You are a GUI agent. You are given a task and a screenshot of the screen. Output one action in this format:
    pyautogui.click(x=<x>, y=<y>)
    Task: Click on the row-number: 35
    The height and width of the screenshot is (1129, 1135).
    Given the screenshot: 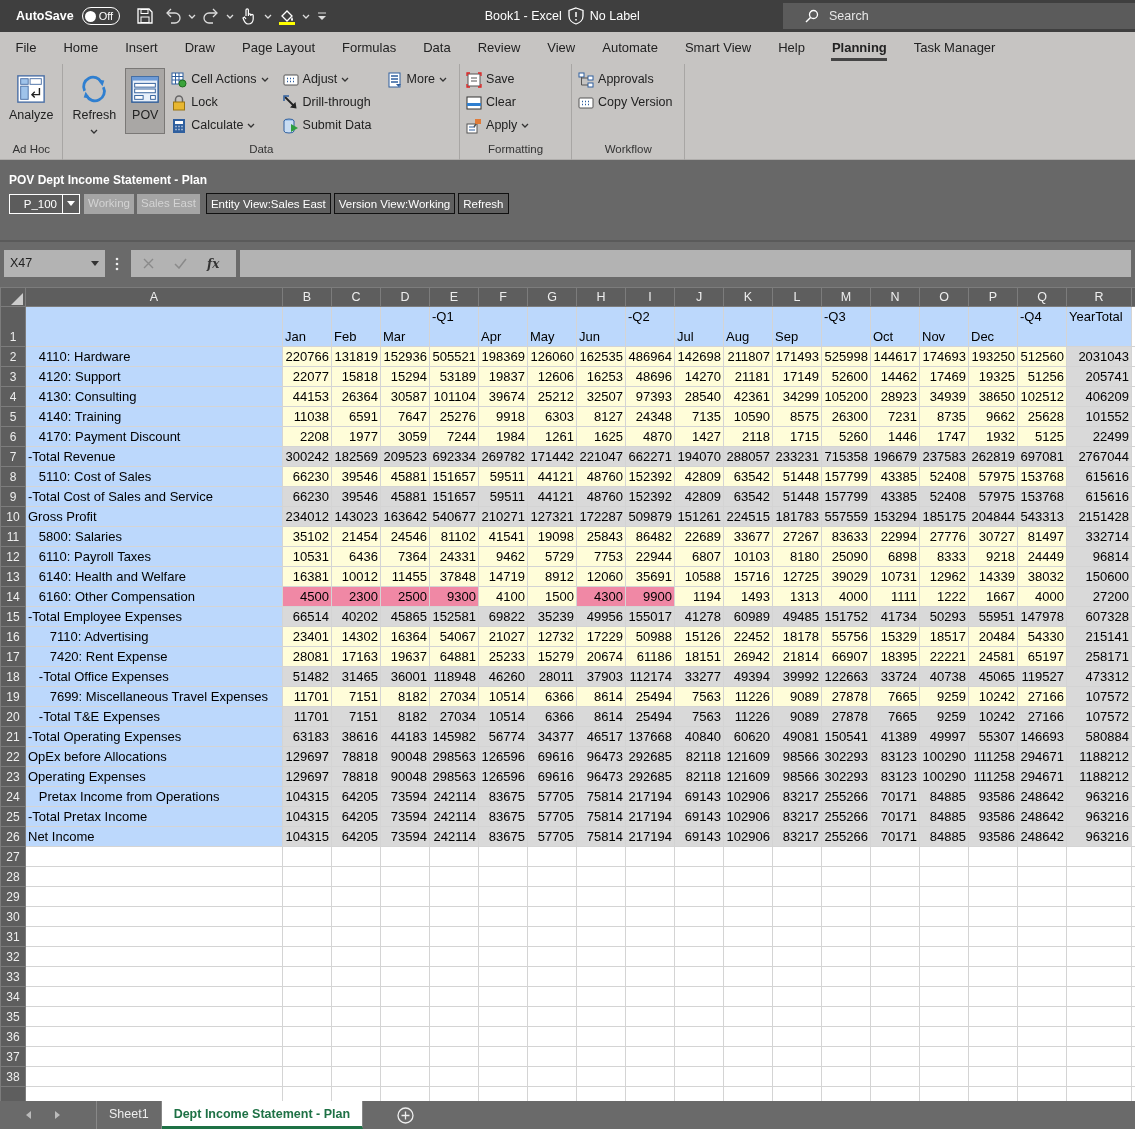 What is the action you would take?
    pyautogui.click(x=13, y=1016)
    